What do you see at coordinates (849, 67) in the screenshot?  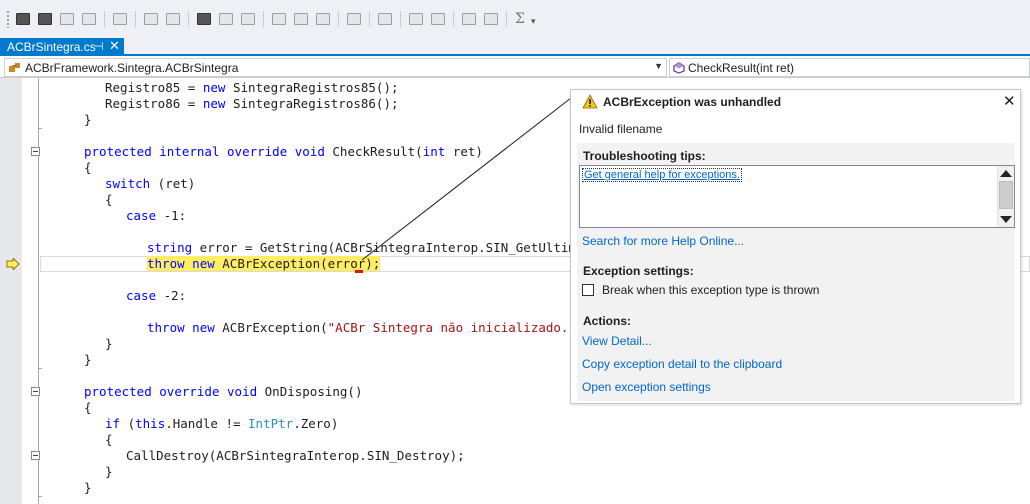 I see `member-selector: CheckResult(int ret)` at bounding box center [849, 67].